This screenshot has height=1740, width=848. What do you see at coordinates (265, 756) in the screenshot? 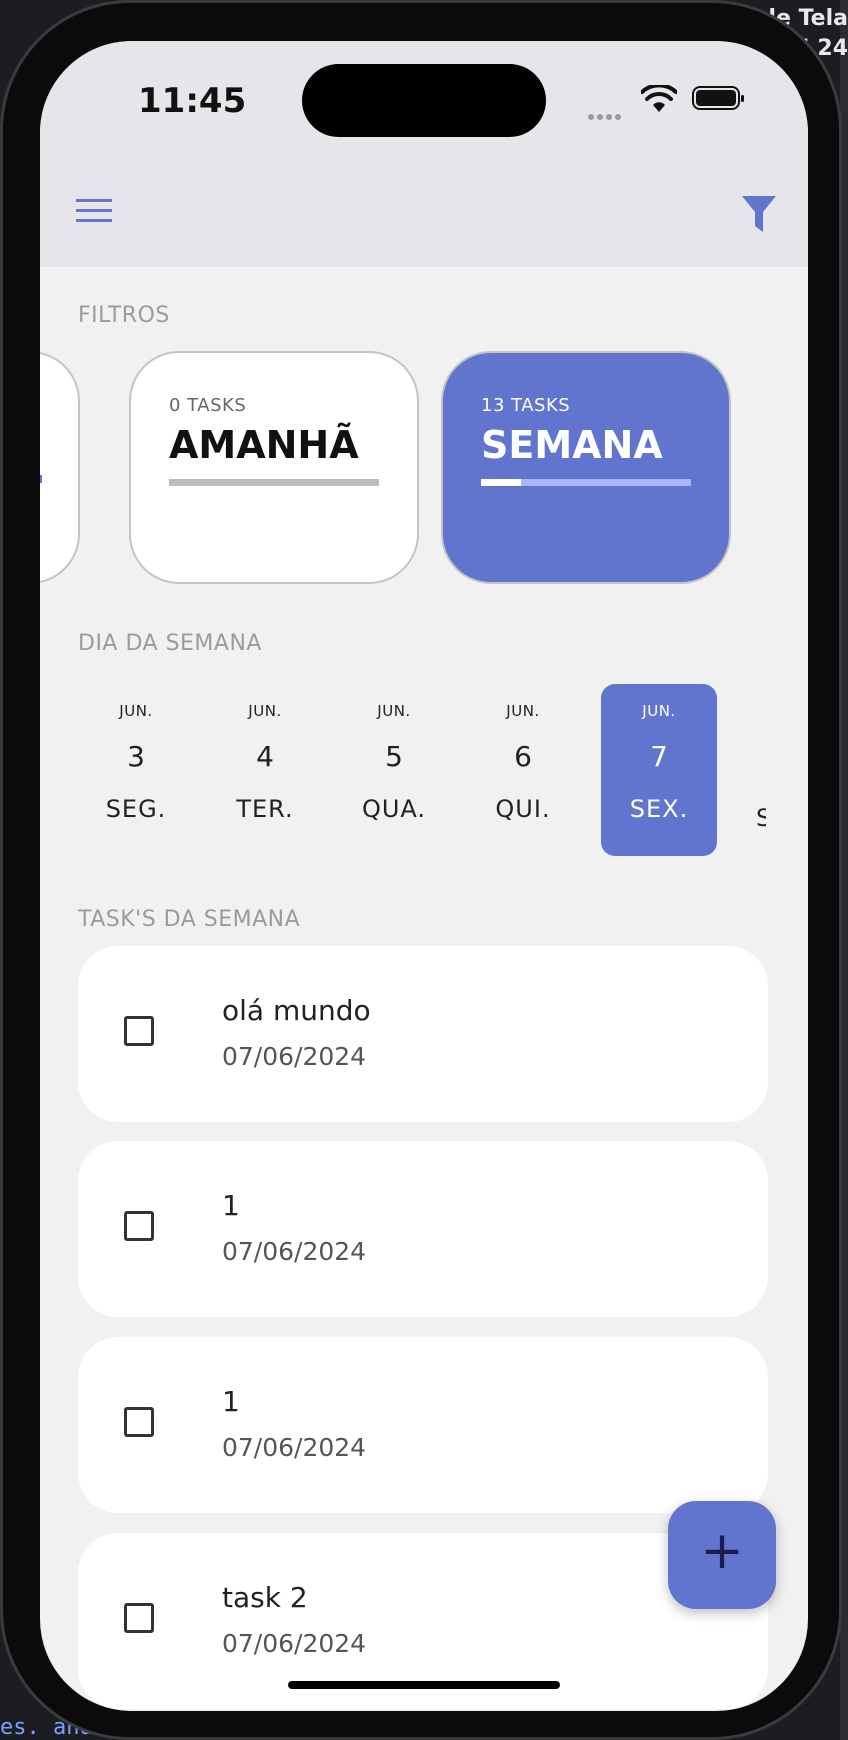
I see `day-number: 4` at bounding box center [265, 756].